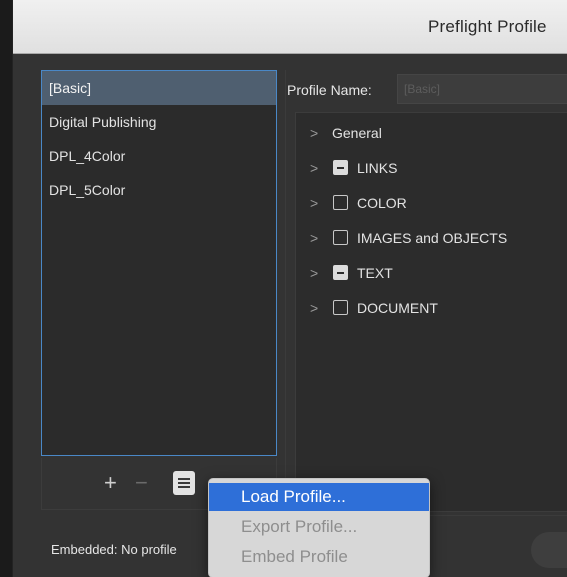  Describe the element at coordinates (159, 122) in the screenshot. I see `profile-list-item: Digital Publishing` at that location.